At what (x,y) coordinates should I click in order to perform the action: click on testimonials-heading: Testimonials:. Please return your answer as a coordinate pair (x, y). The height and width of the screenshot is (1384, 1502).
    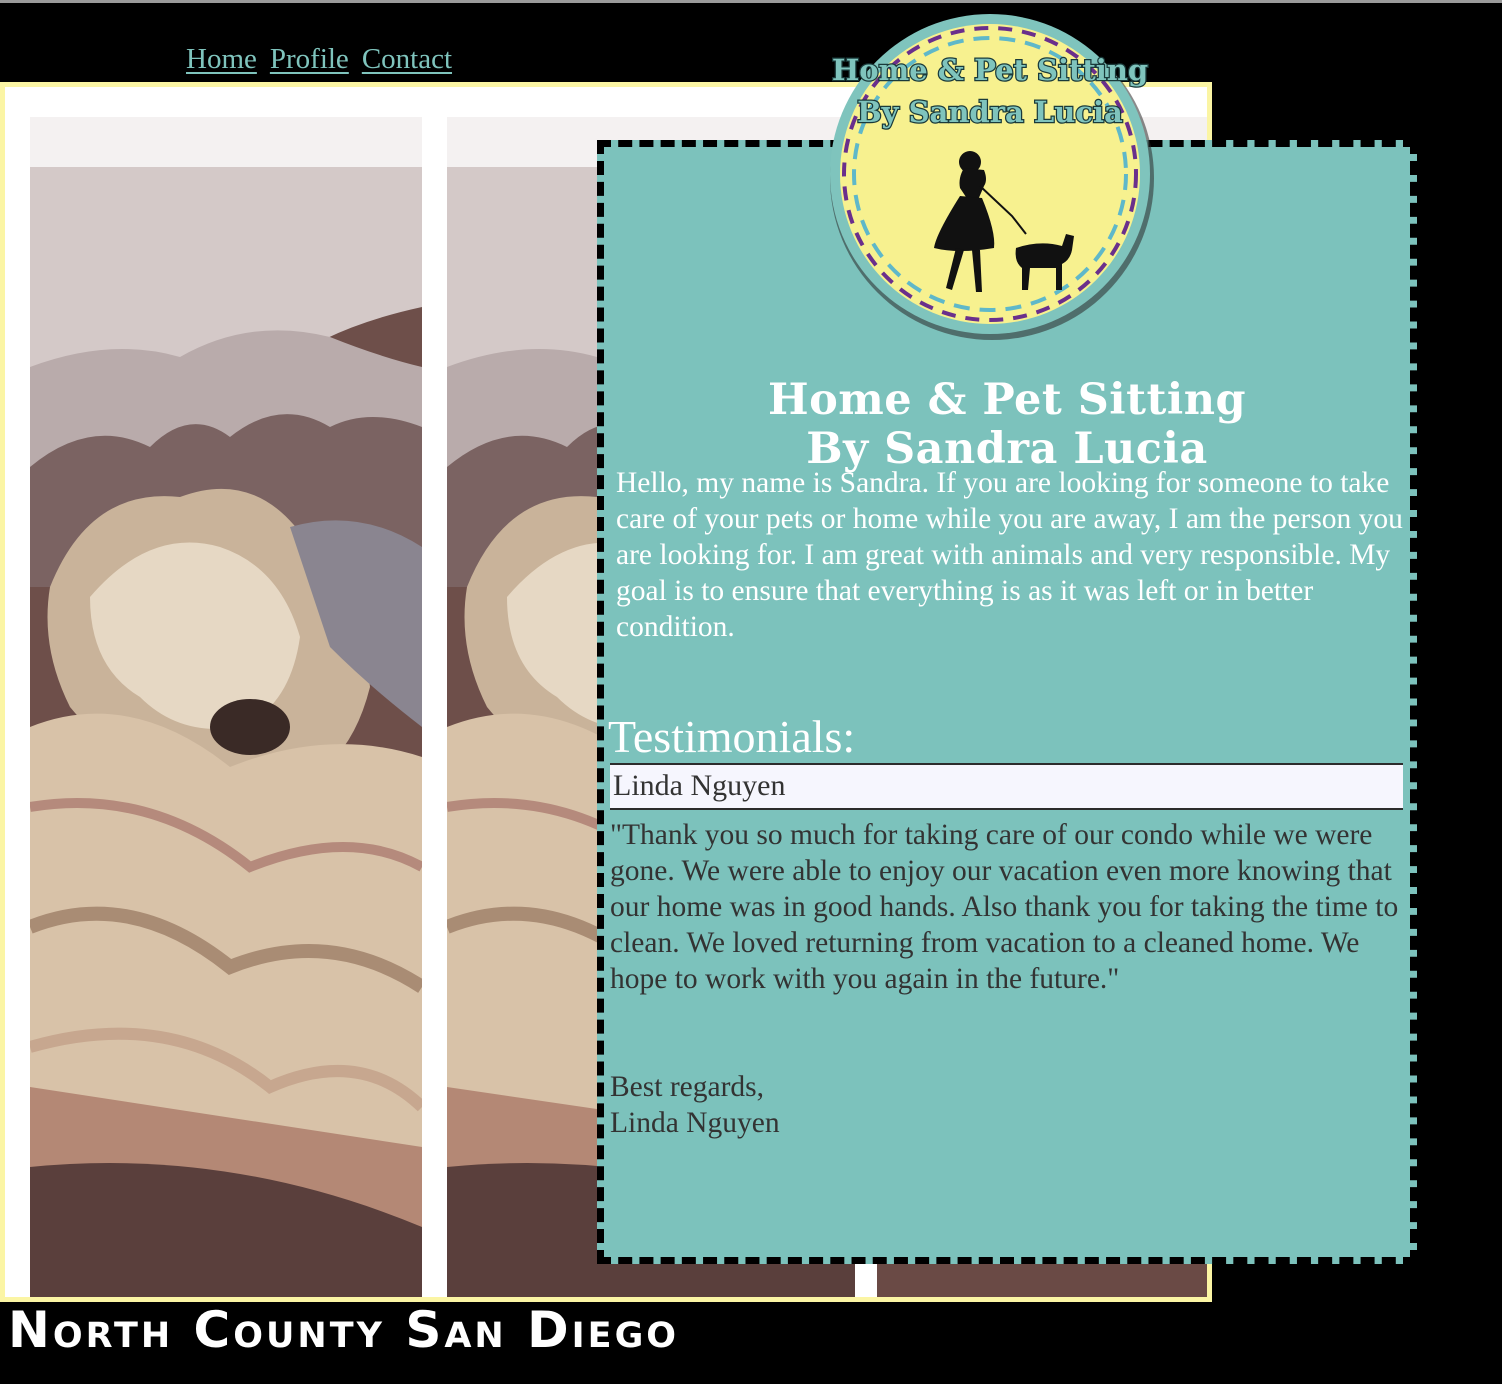
    Looking at the image, I should click on (732, 736).